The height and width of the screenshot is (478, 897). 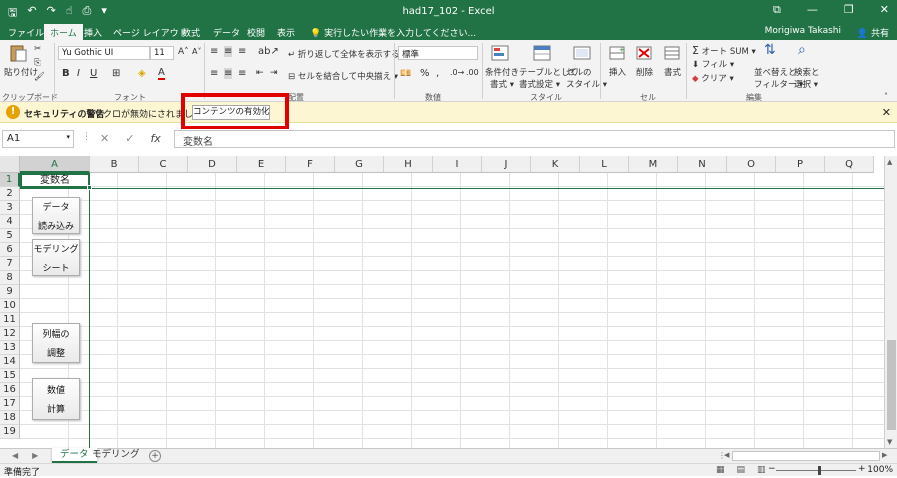 I want to click on bold-icon: B, so click(x=66, y=73).